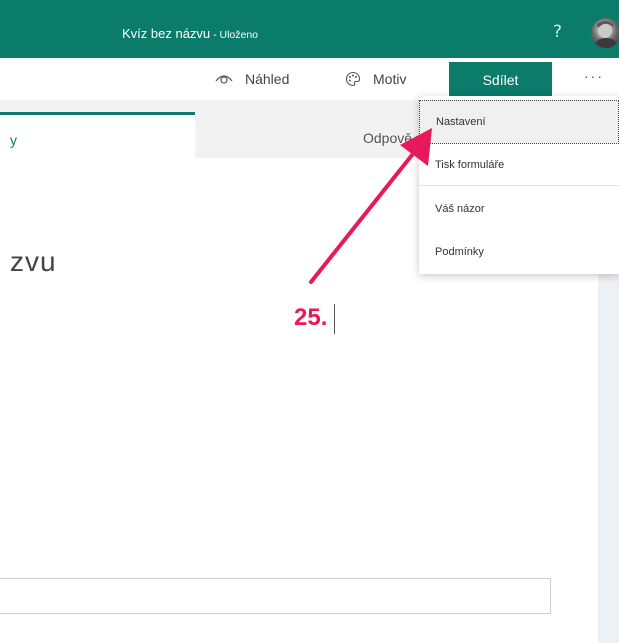 The image size is (619, 643). Describe the element at coordinates (166, 33) in the screenshot. I see `form-name: Kvíz bez názvu` at that location.